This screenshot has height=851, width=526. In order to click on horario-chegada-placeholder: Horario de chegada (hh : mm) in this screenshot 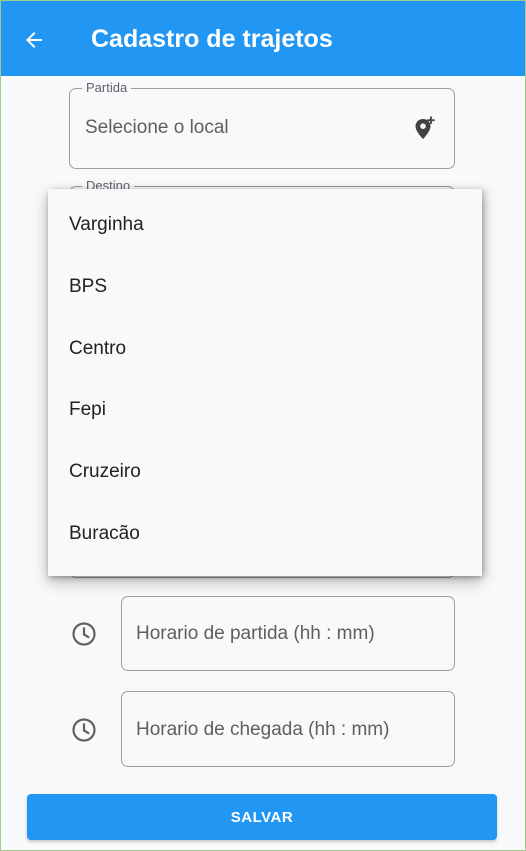, I will do `click(263, 729)`.